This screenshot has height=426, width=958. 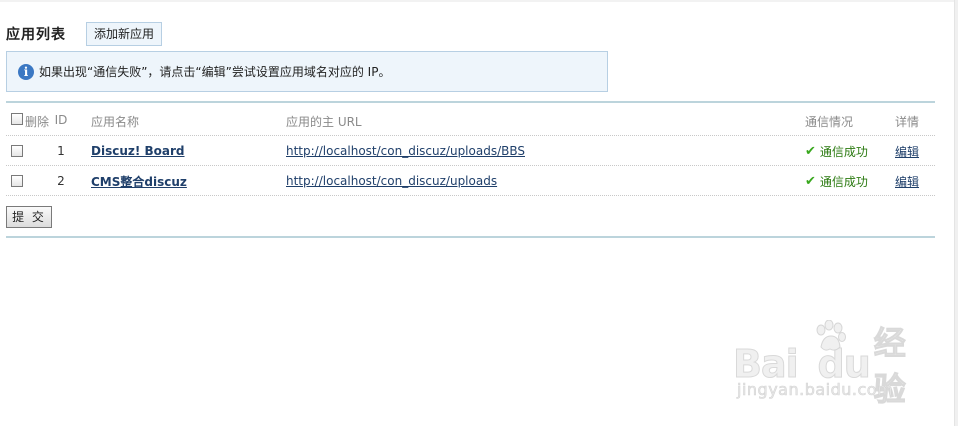 What do you see at coordinates (405, 151) in the screenshot?
I see `app-url-link: http://localhost/con_discuz/uploads/BBS` at bounding box center [405, 151].